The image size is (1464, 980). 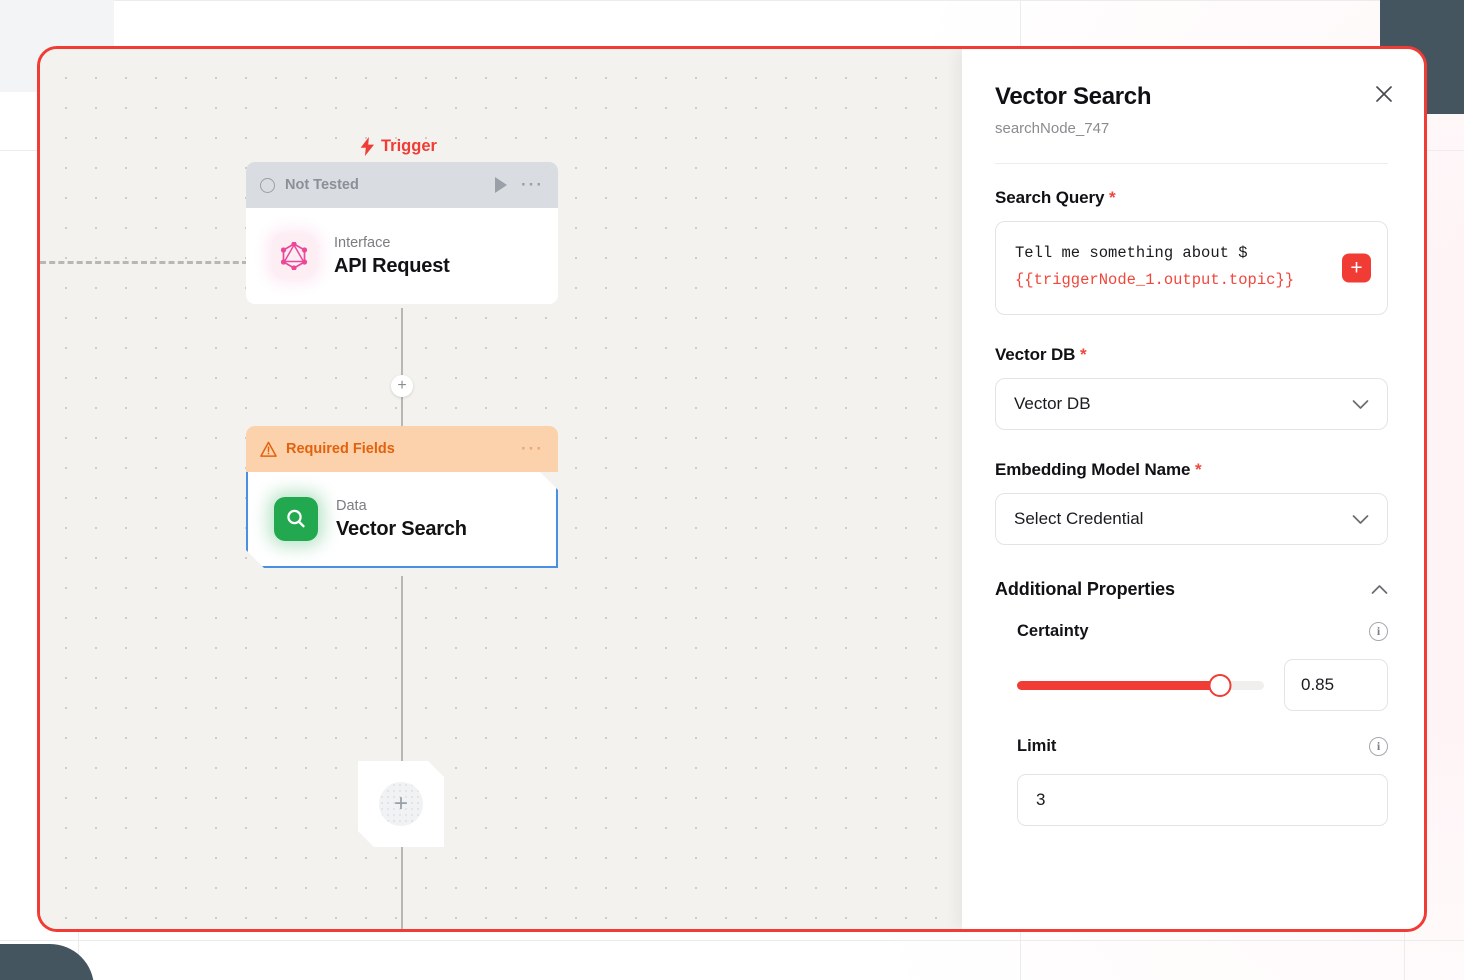 What do you see at coordinates (409, 146) in the screenshot?
I see `trigger-label-text: Trigger` at bounding box center [409, 146].